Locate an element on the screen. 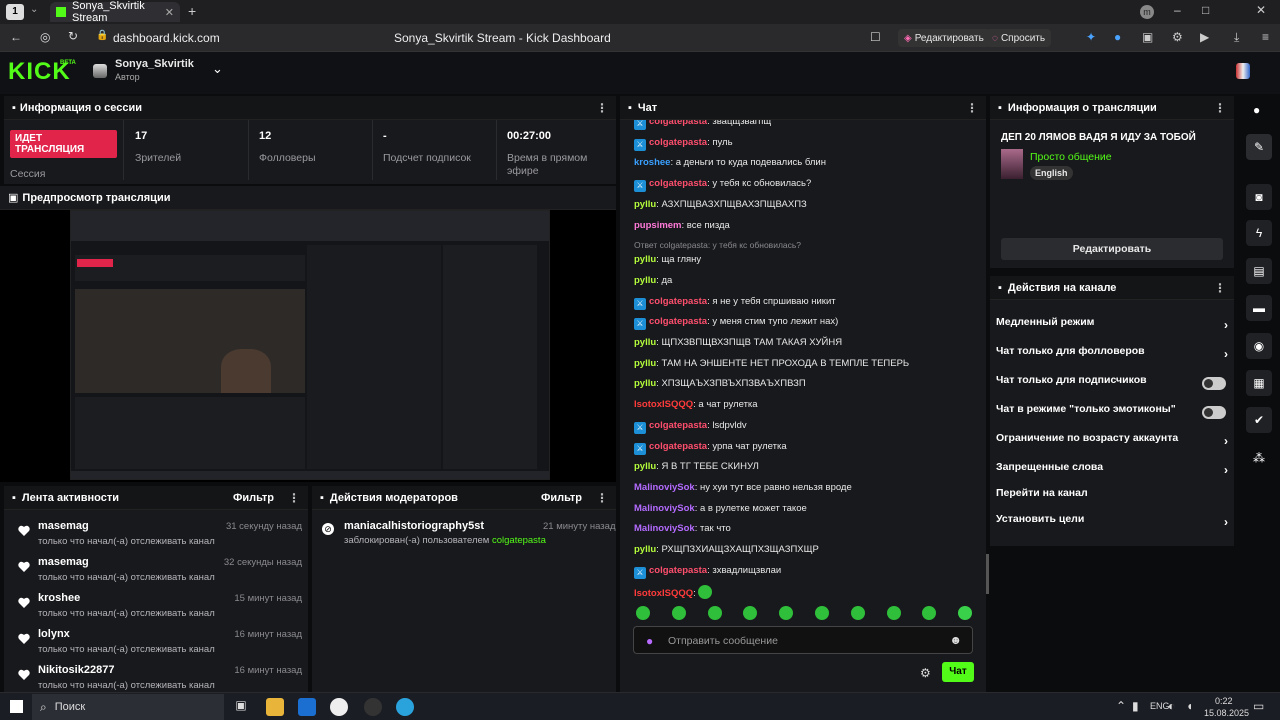 The image size is (1280, 720). back-icon: ← is located at coordinates (16, 37).